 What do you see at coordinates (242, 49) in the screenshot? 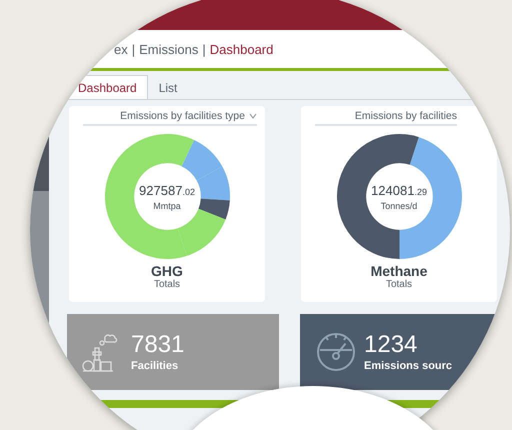
I see `breadcrumb-link: Dashboard` at bounding box center [242, 49].